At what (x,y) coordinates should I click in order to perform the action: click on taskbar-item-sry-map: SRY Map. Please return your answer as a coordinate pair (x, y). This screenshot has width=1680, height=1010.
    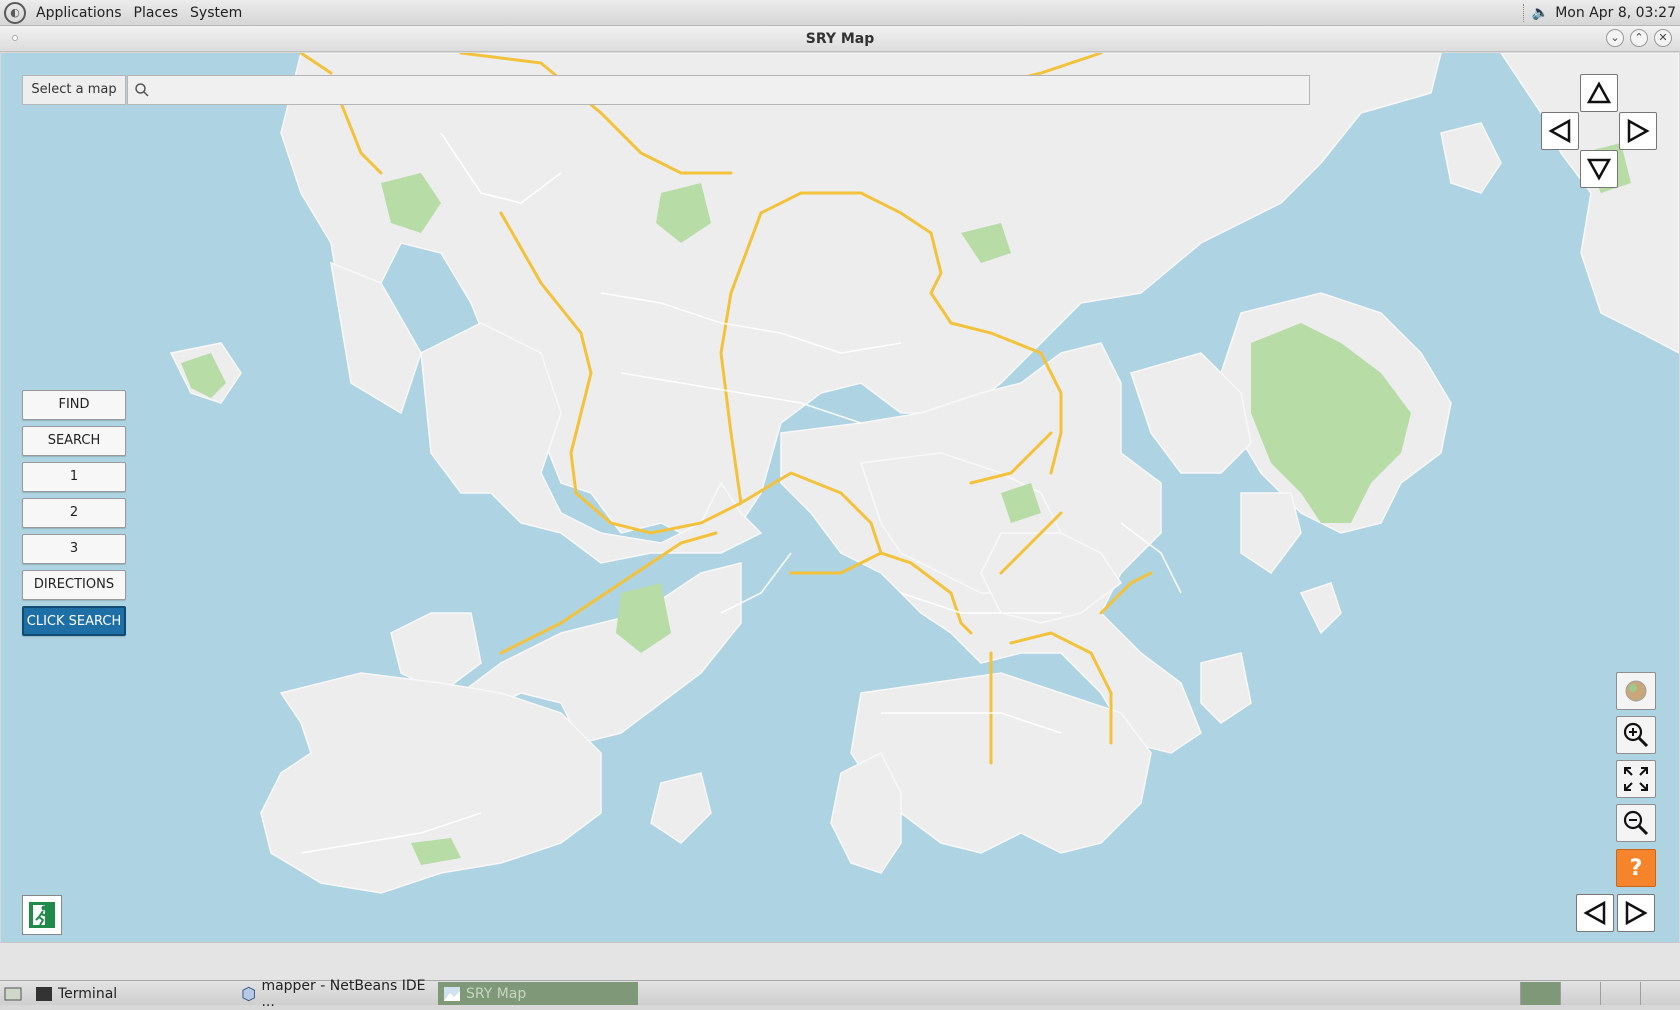
    Looking at the image, I should click on (538, 993).